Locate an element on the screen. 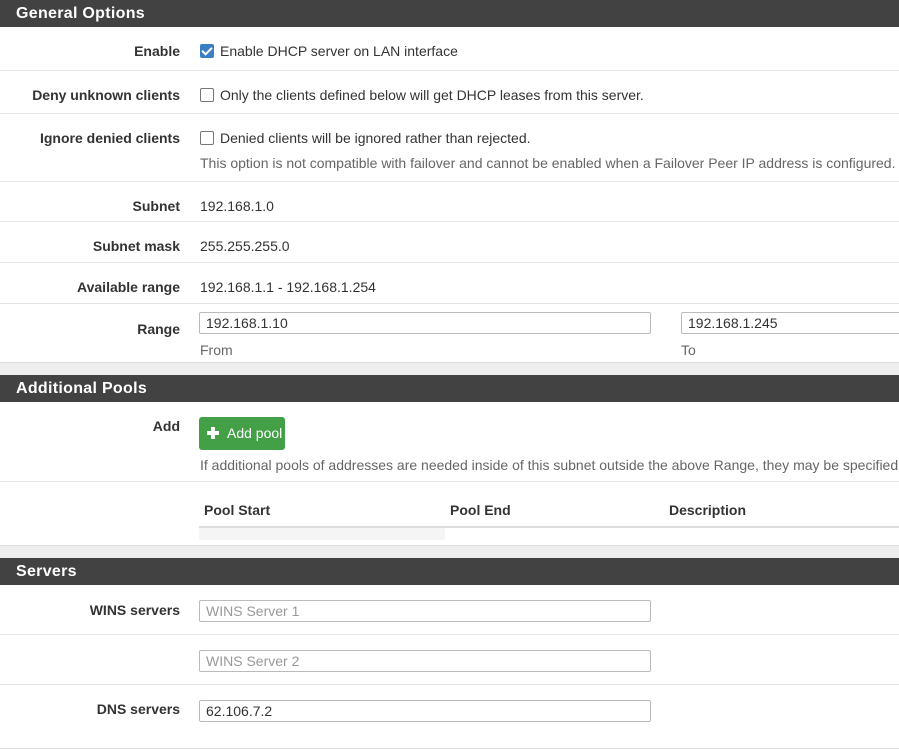 The height and width of the screenshot is (749, 899). range-row: Range 192.168.1.10 From 192.168.1.245 To is located at coordinates (449, 334).